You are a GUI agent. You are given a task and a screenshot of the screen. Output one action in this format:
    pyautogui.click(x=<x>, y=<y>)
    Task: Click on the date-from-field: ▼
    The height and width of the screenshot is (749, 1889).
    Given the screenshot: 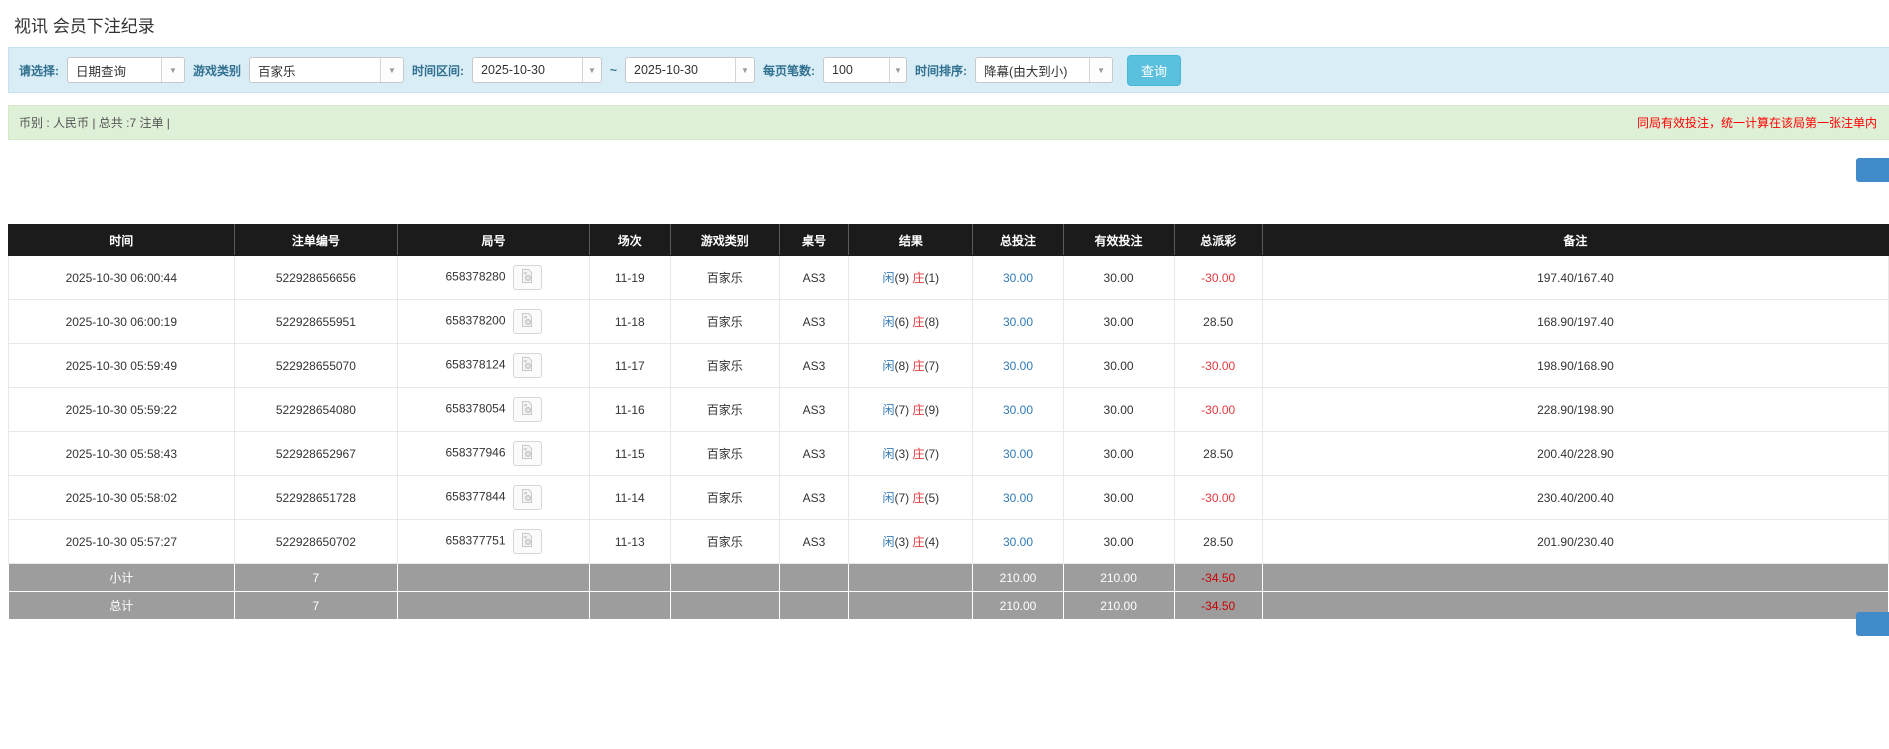 What is the action you would take?
    pyautogui.click(x=537, y=70)
    